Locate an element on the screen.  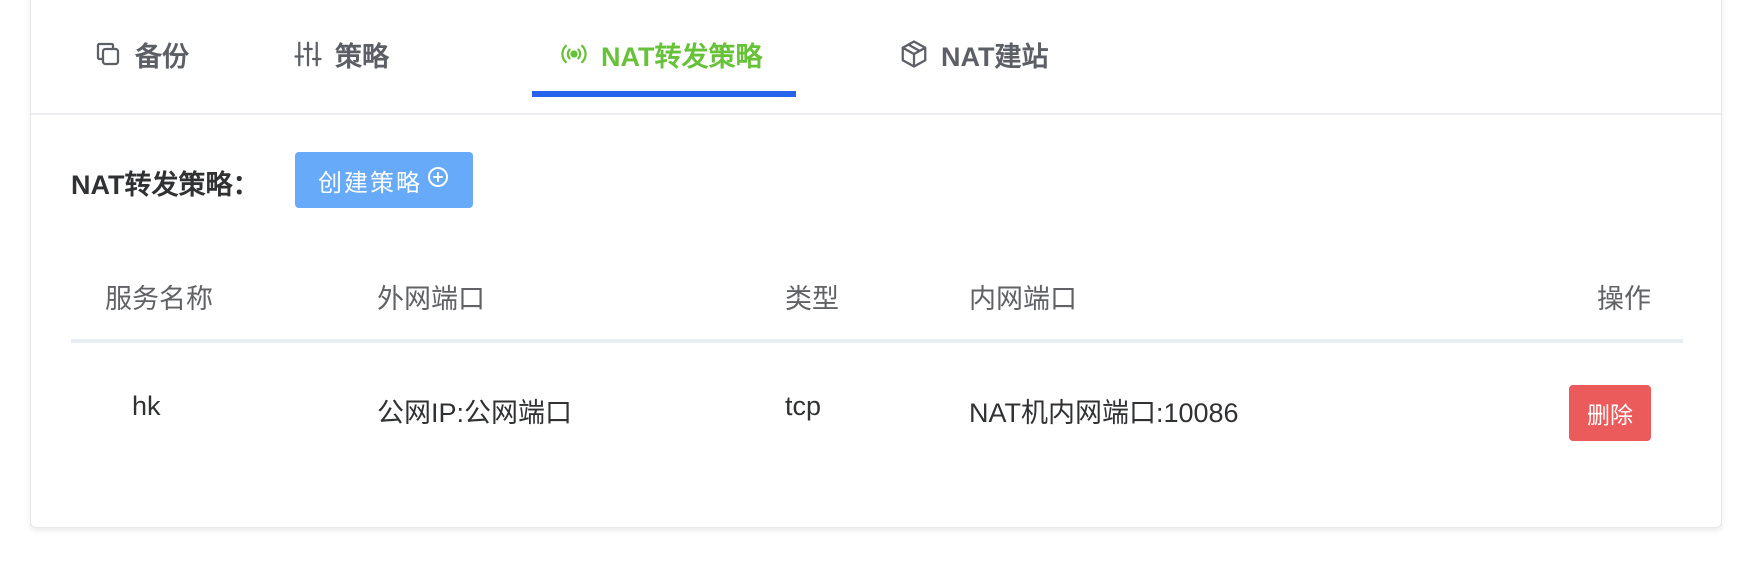
tab-label: NAT建站 is located at coordinates (995, 56).